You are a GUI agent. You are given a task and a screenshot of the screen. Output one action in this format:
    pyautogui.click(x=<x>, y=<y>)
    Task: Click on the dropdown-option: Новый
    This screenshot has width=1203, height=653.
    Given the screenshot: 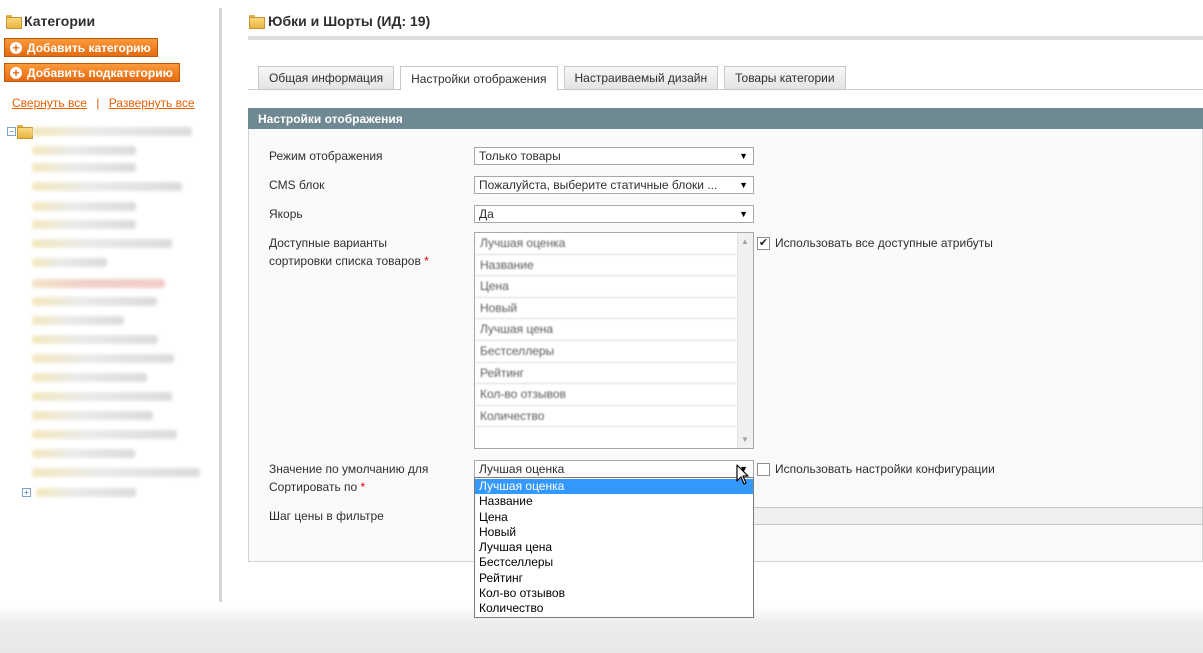 What is the action you would take?
    pyautogui.click(x=614, y=532)
    